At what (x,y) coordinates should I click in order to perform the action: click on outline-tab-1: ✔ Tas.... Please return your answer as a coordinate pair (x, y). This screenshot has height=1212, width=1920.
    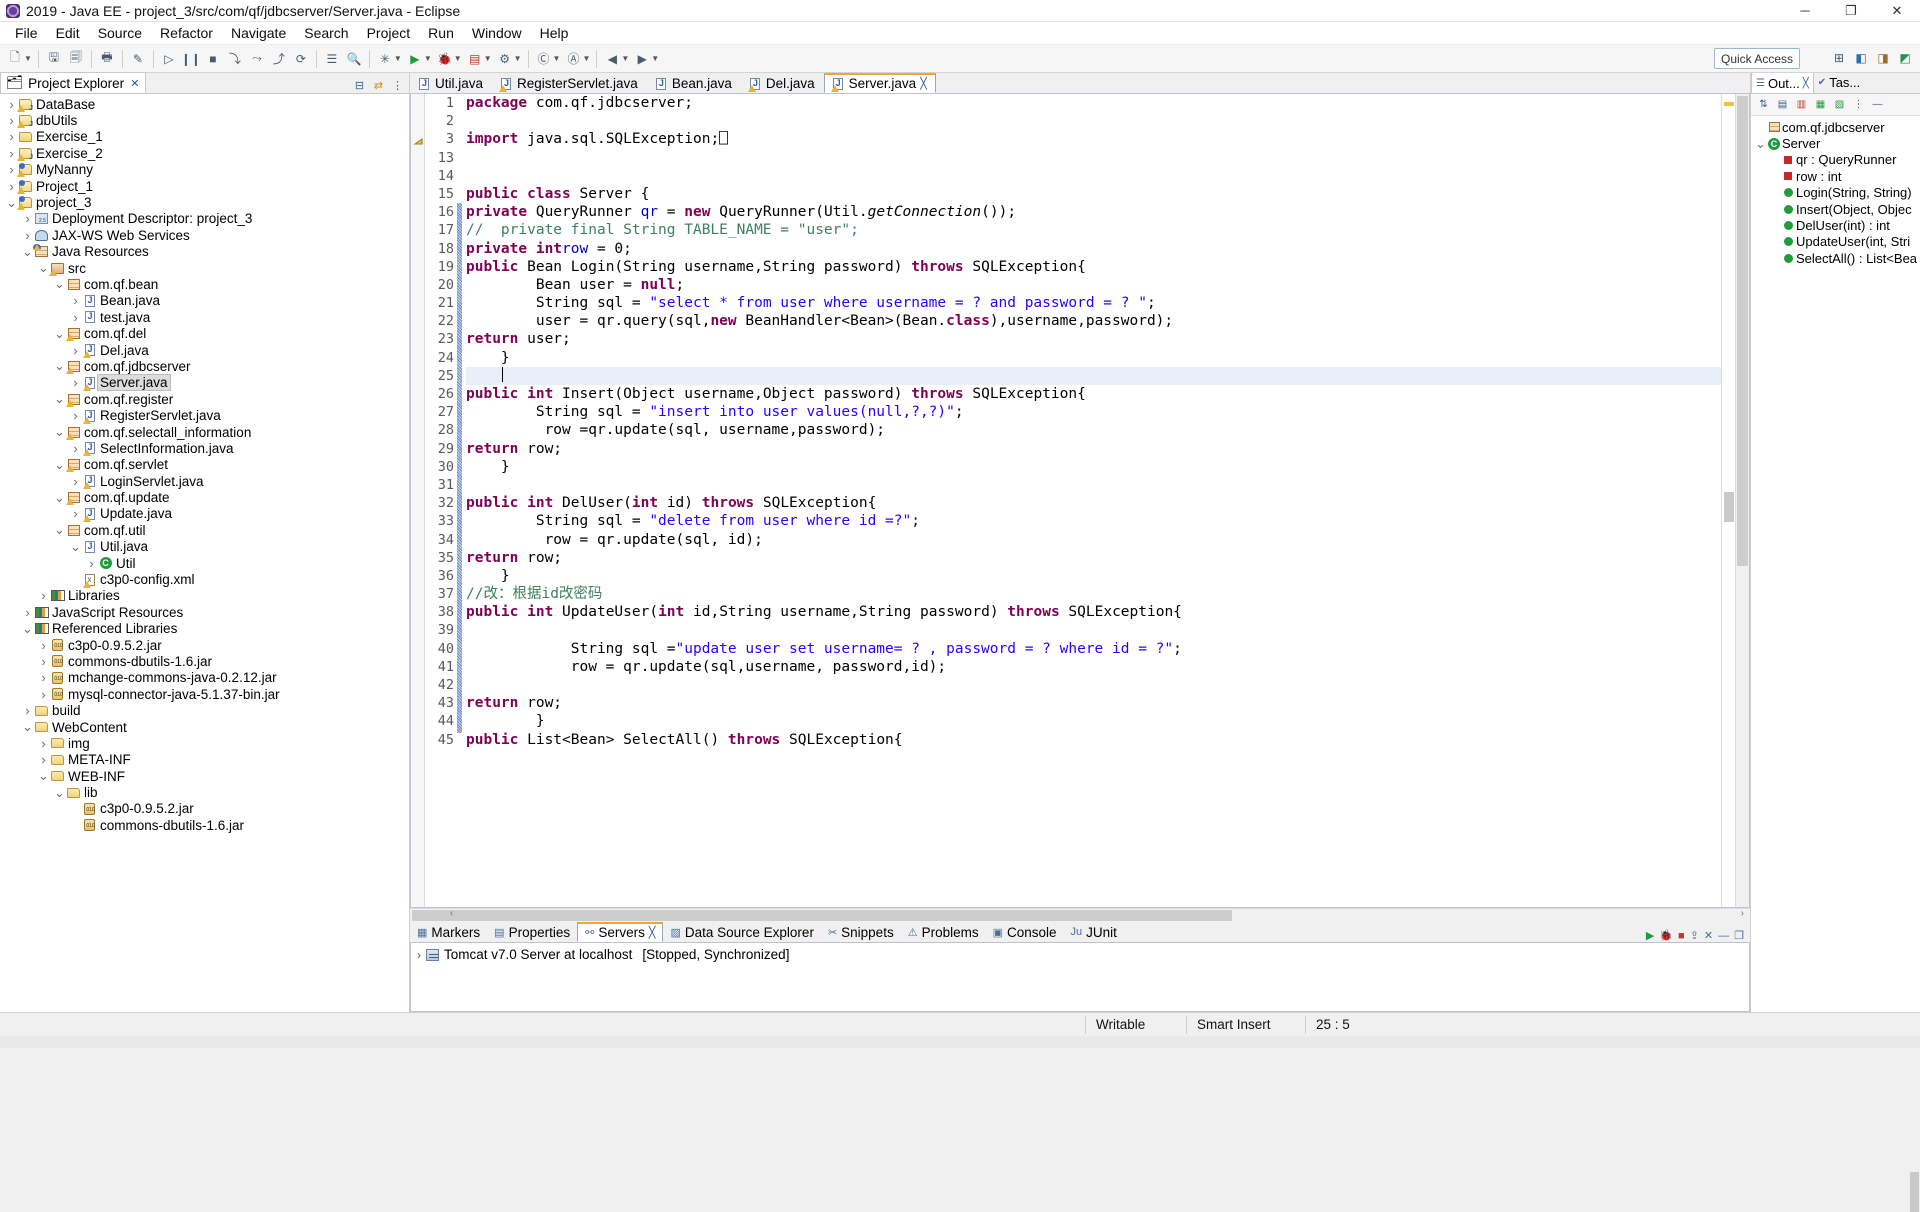
    Looking at the image, I should click on (1839, 82).